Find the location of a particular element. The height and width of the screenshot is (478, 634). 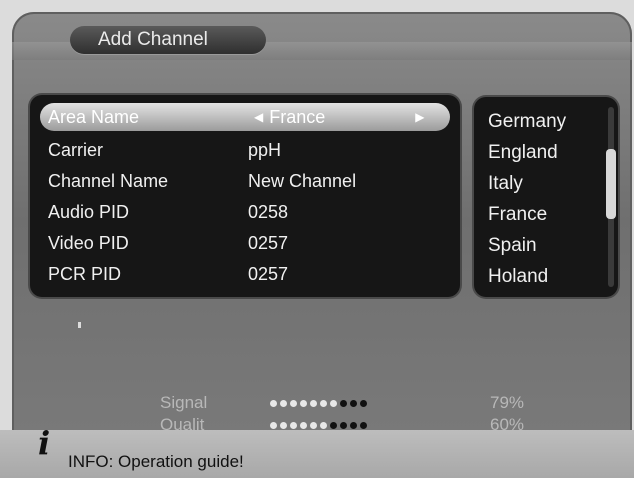

list-scrollbar is located at coordinates (611, 197).